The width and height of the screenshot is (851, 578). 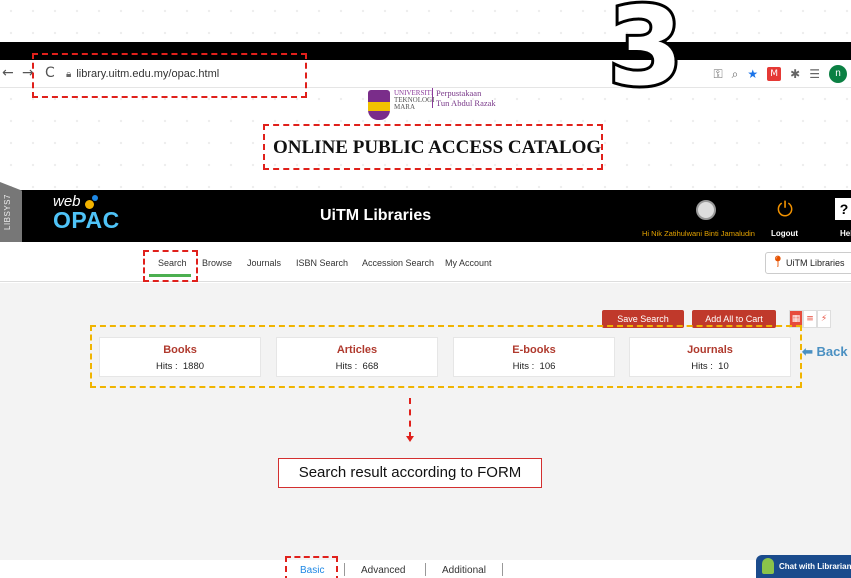 What do you see at coordinates (807, 351) in the screenshot?
I see `back-arrow-icon: ⬅` at bounding box center [807, 351].